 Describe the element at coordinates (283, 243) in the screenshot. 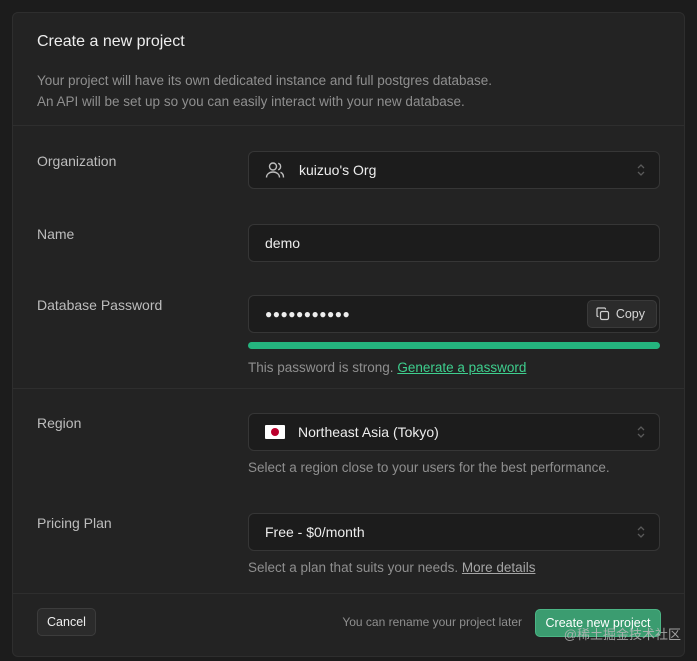

I see `name-value: demo` at that location.